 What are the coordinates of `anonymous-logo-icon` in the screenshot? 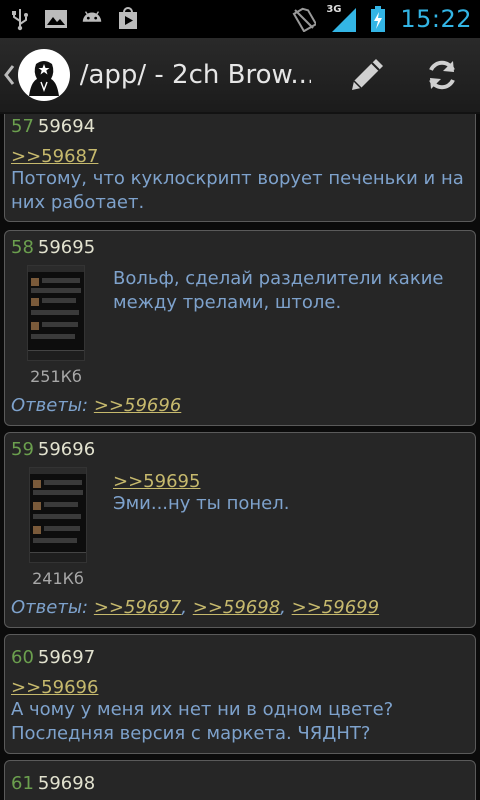 It's located at (43, 75).